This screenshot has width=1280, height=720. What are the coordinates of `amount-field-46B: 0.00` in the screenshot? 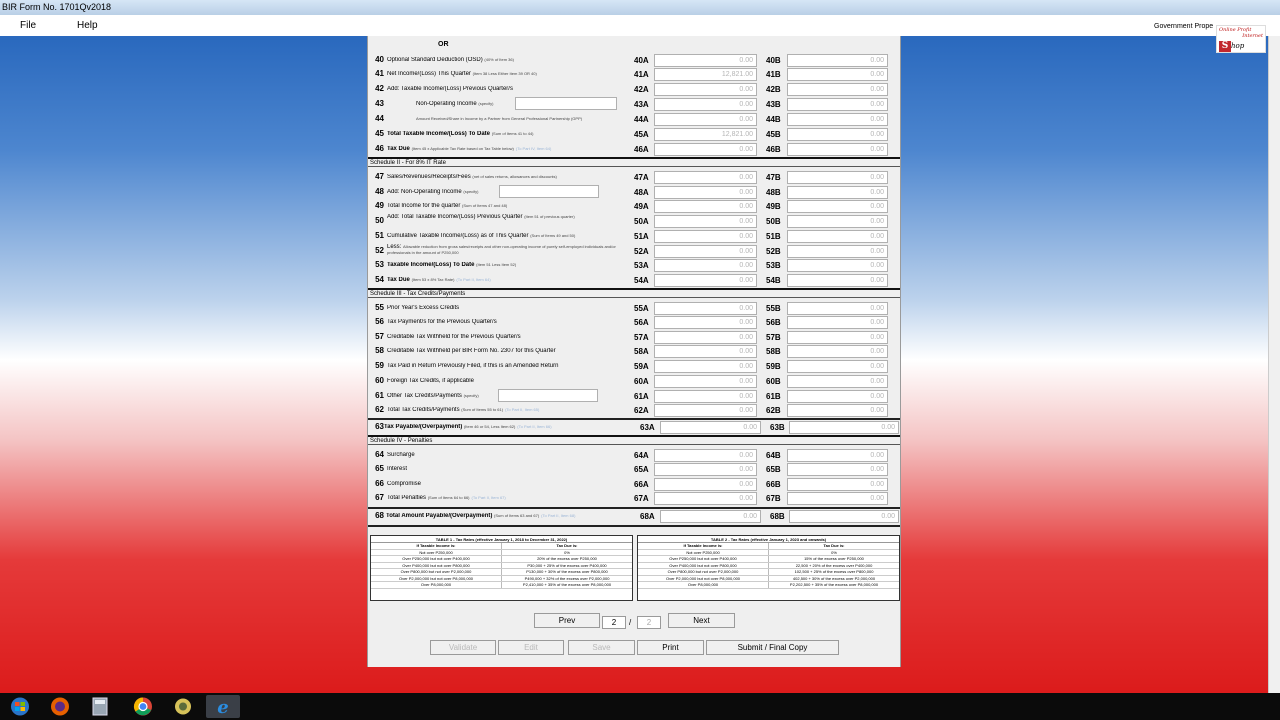 It's located at (837, 149).